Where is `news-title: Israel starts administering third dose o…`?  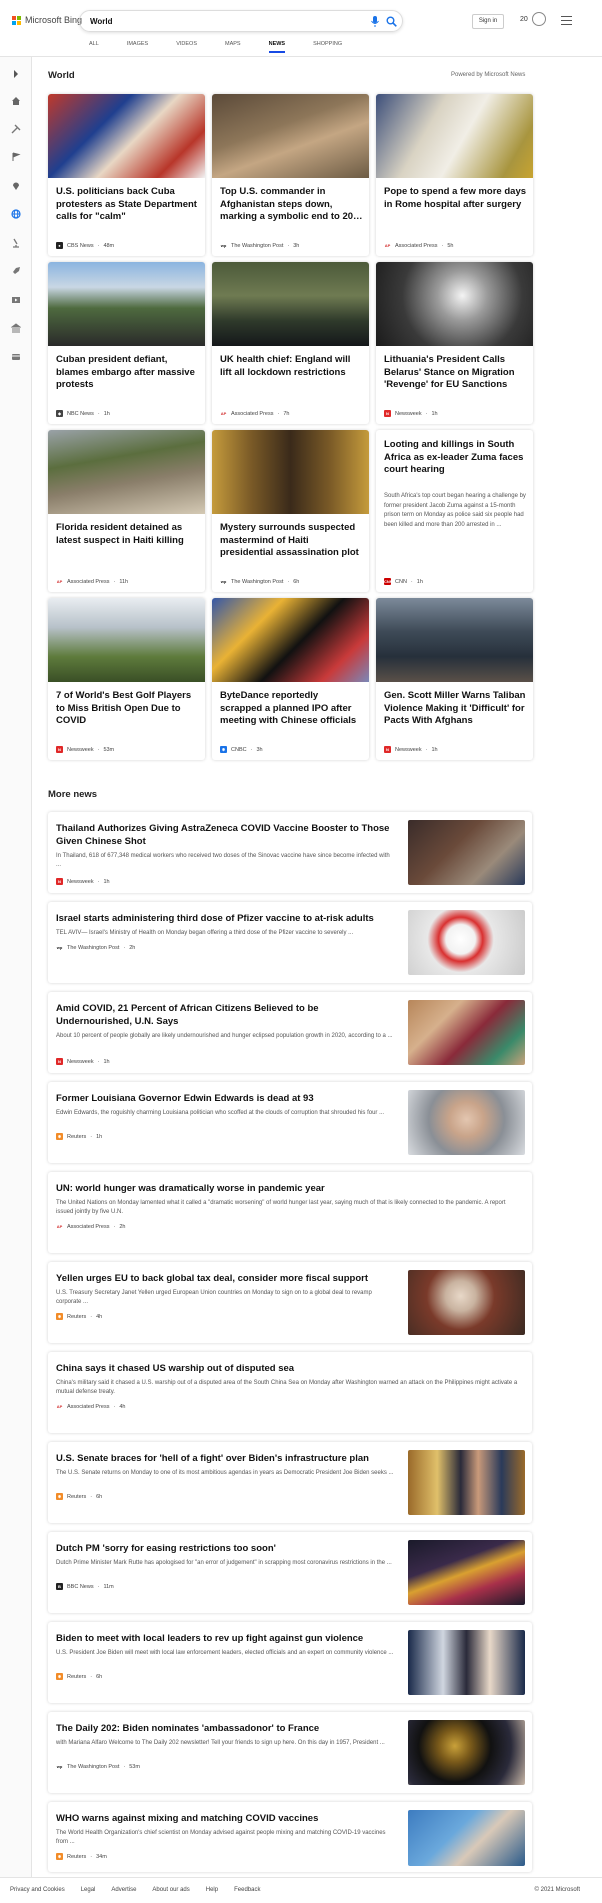
news-title: Israel starts administering third dose o… is located at coordinates (226, 918).